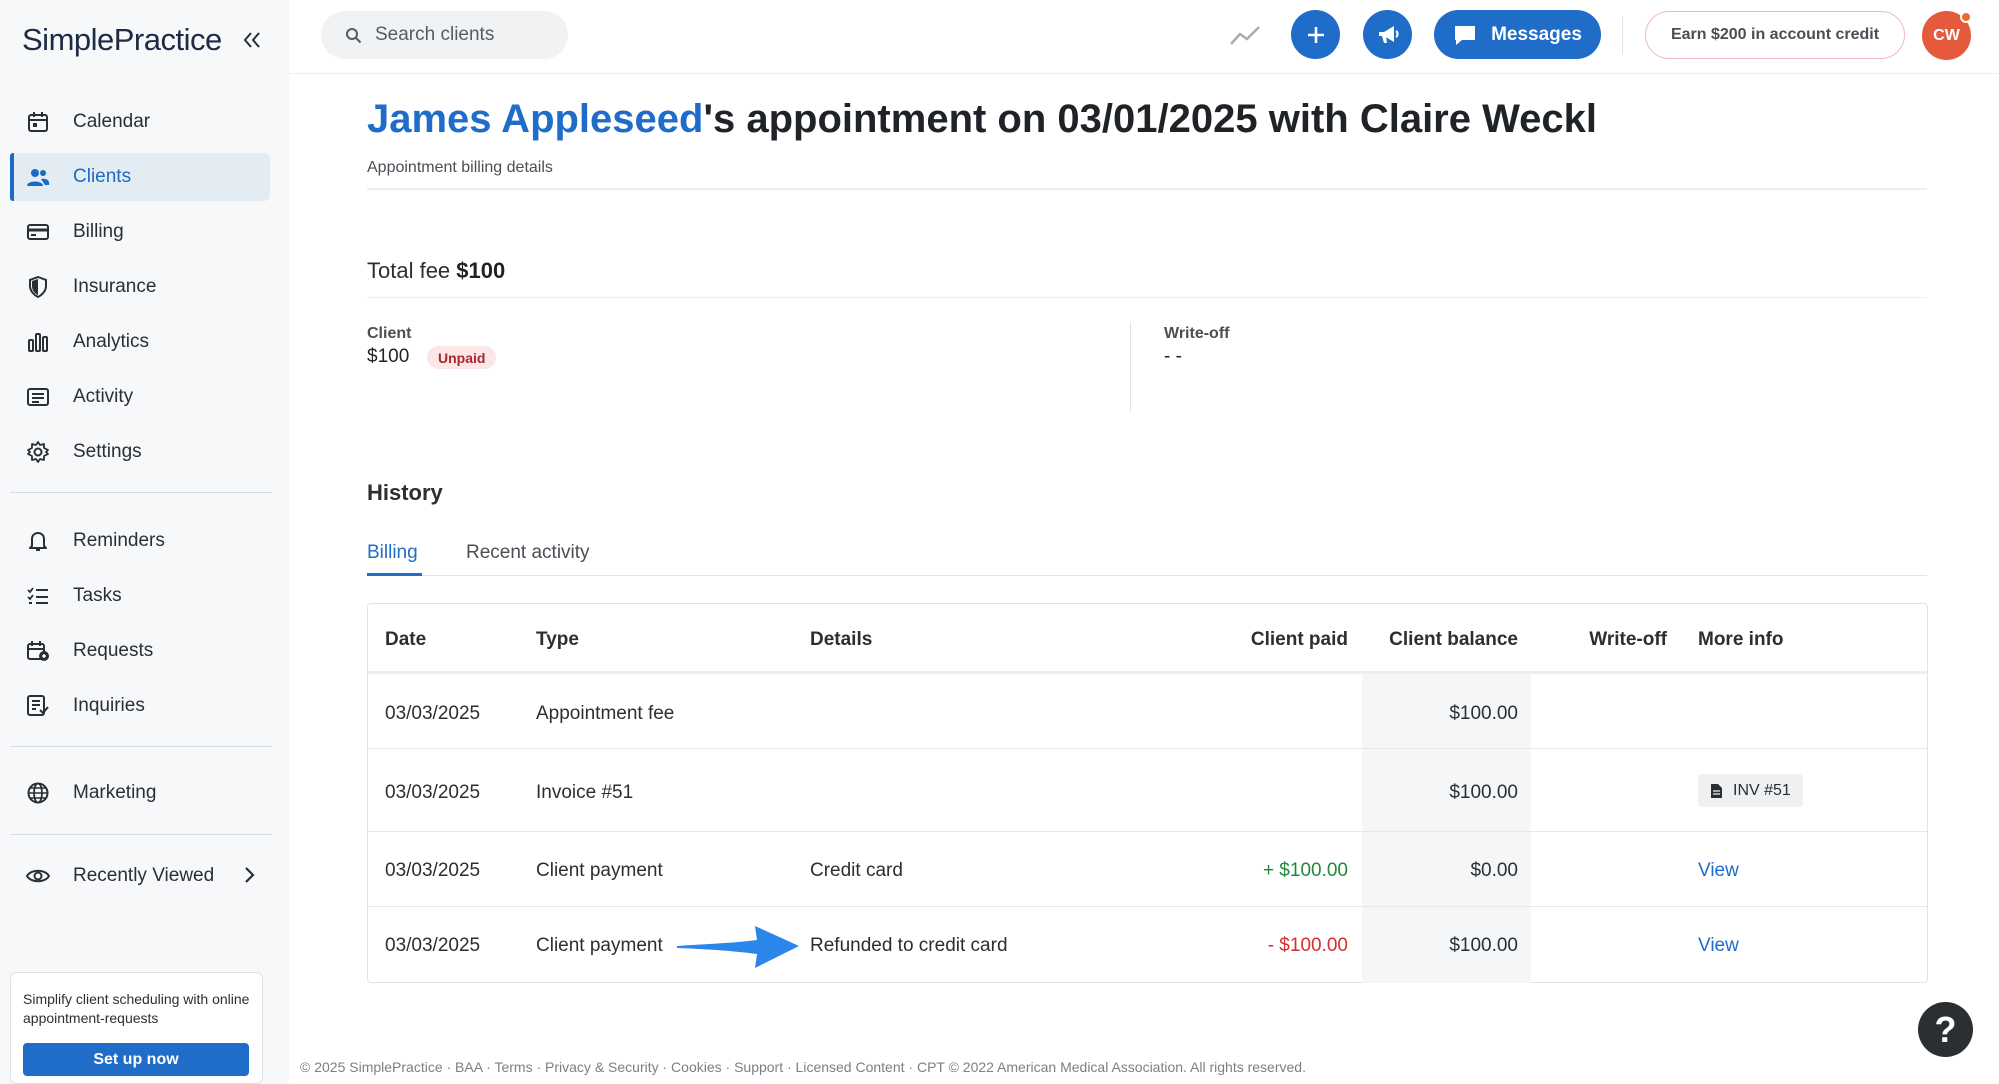 This screenshot has height=1084, width=1999. I want to click on sidebar-item-activity: Activity, so click(140, 397).